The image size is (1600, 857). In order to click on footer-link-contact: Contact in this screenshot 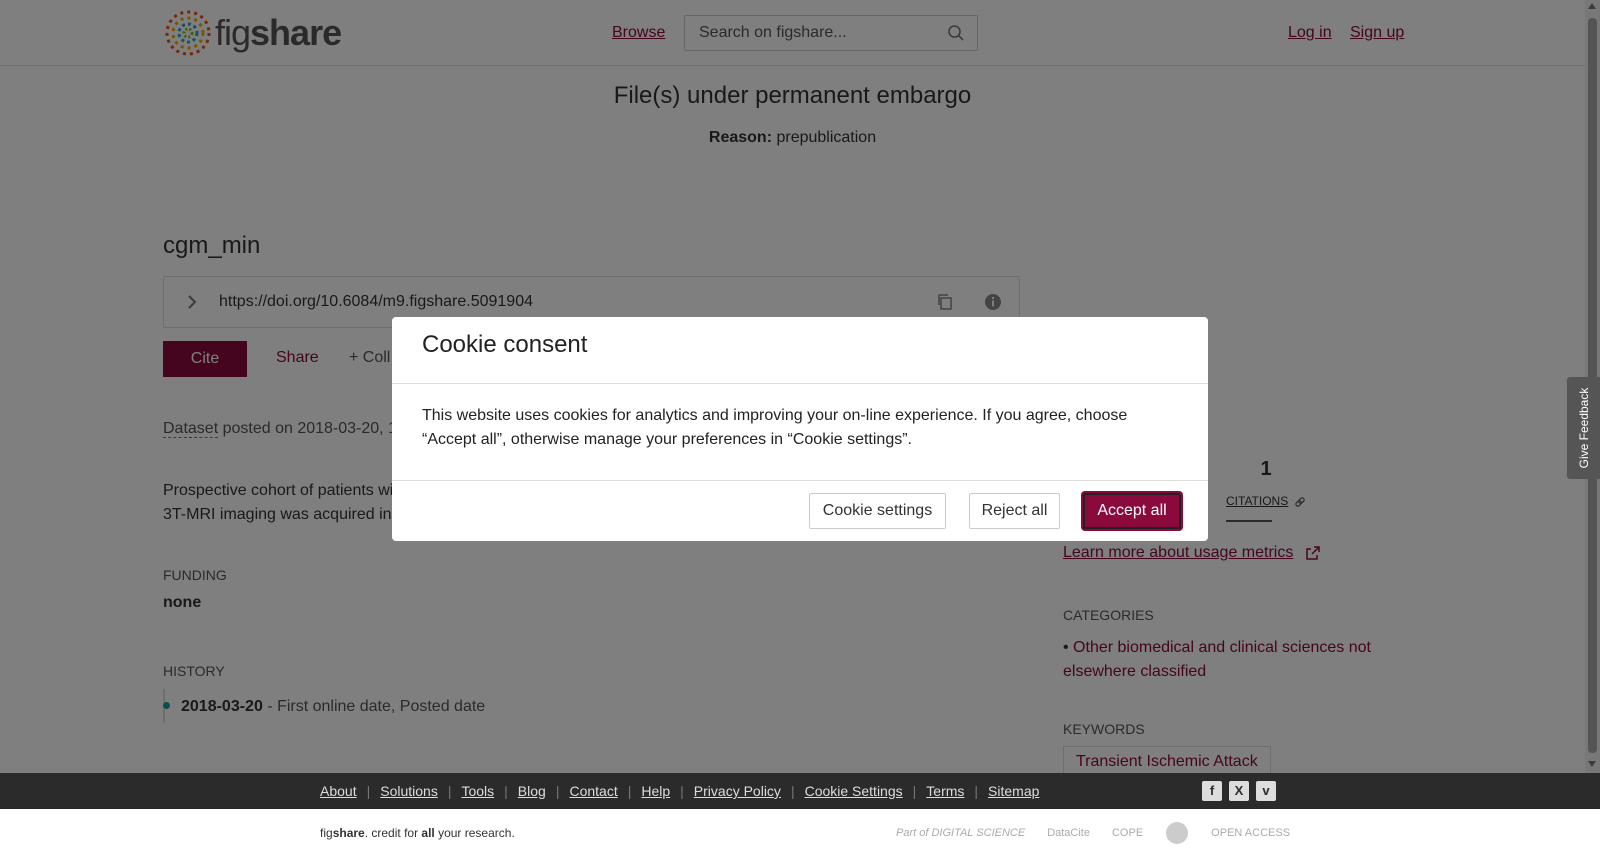, I will do `click(593, 791)`.